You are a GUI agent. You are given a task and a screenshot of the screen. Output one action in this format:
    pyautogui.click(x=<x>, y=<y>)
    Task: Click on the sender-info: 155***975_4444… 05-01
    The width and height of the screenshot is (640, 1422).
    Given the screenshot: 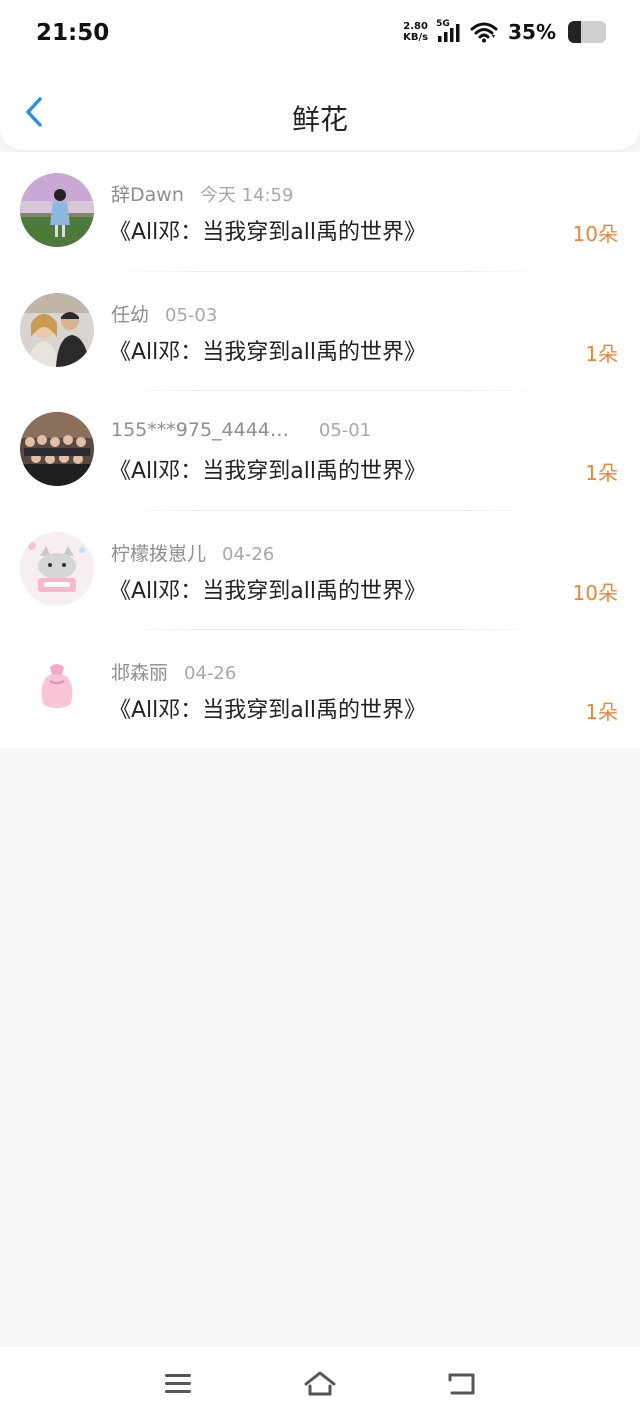 What is the action you would take?
    pyautogui.click(x=241, y=430)
    